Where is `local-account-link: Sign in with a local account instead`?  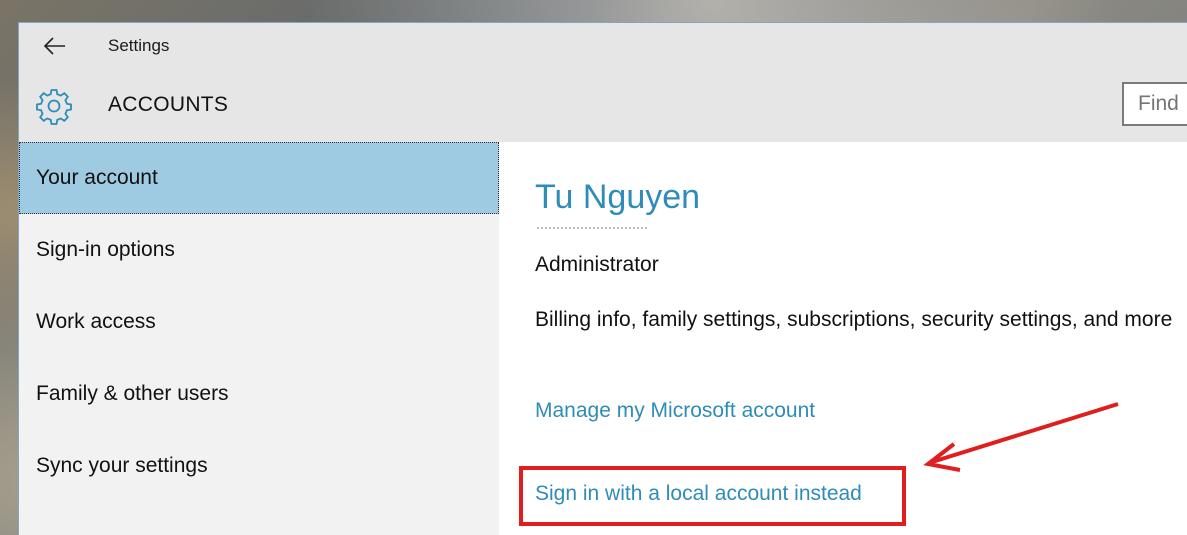
local-account-link: Sign in with a local account instead is located at coordinates (698, 494).